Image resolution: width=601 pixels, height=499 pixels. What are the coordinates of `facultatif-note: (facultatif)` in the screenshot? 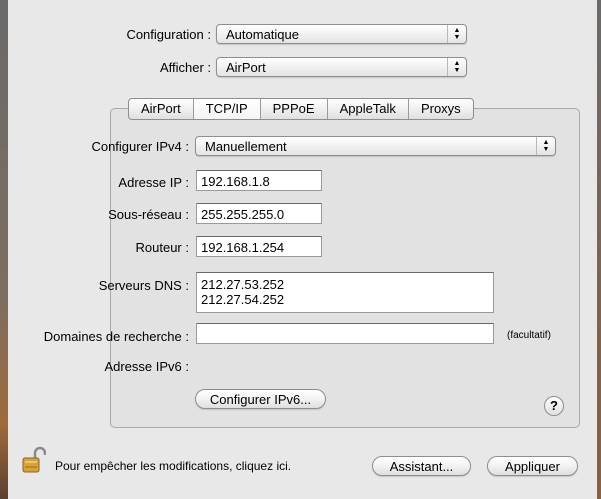 It's located at (529, 335).